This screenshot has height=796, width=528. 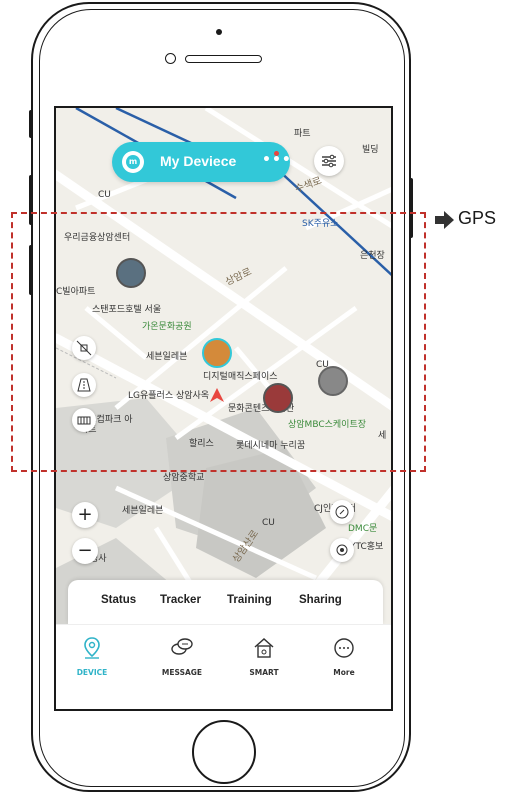 I want to click on map-label-cvill-apt: C빌아파트, so click(x=76, y=292).